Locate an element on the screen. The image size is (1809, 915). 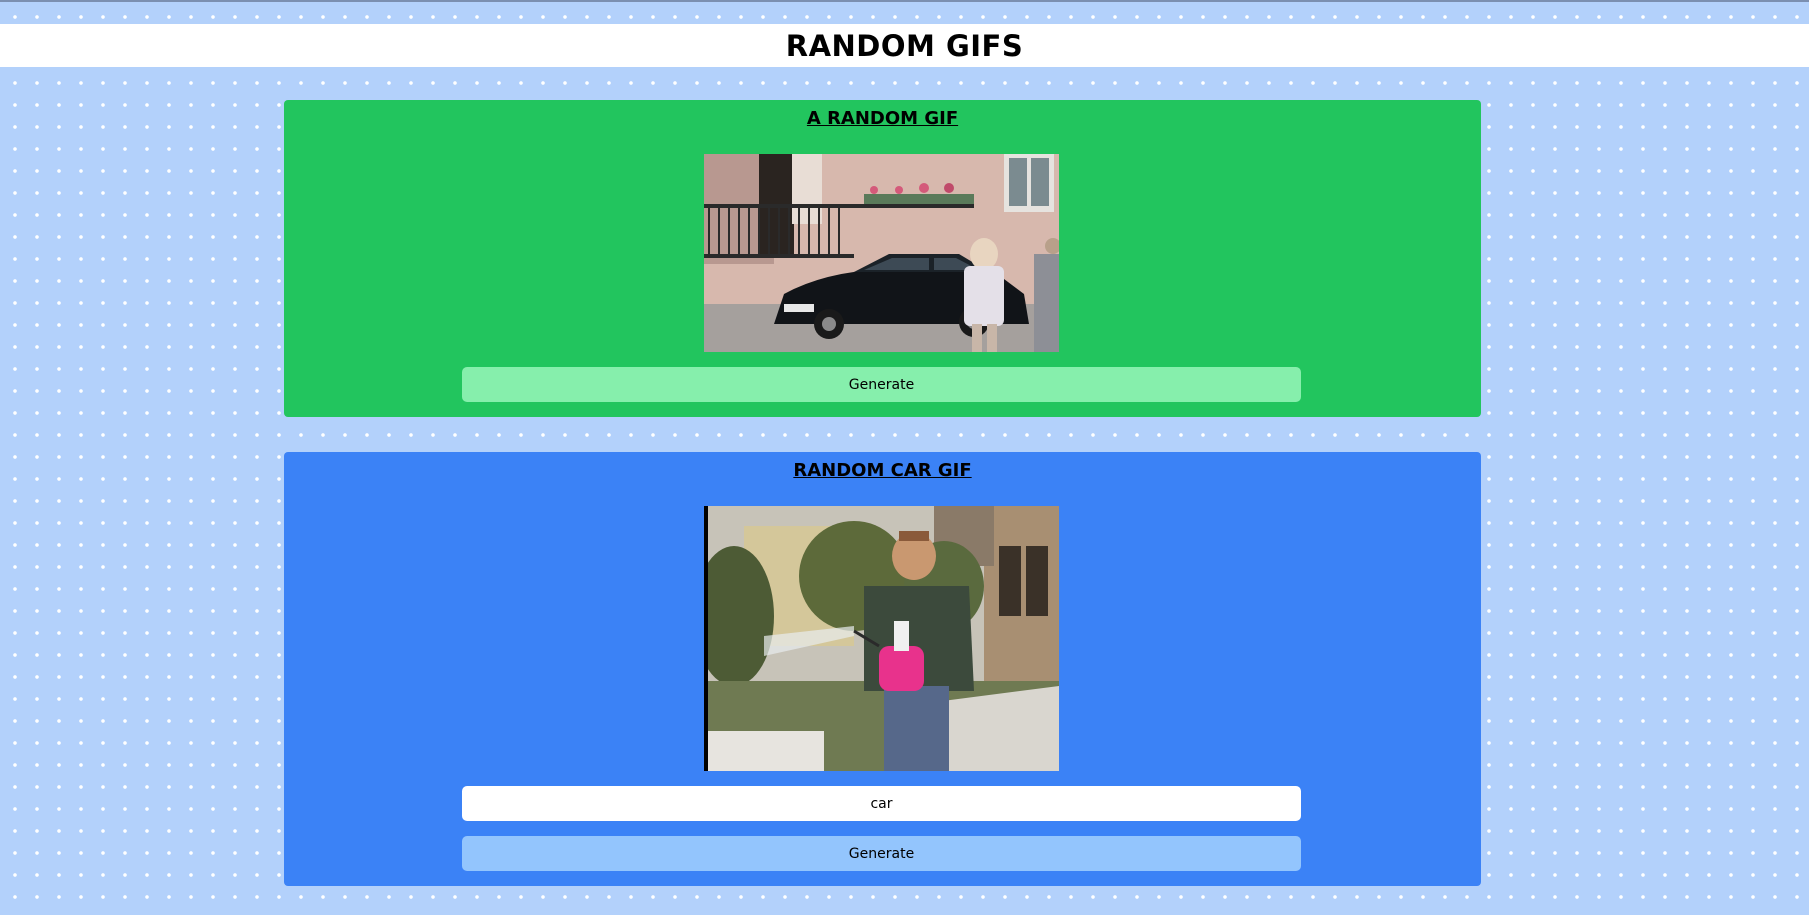
tag-generate-button: Generate is located at coordinates (881, 853).